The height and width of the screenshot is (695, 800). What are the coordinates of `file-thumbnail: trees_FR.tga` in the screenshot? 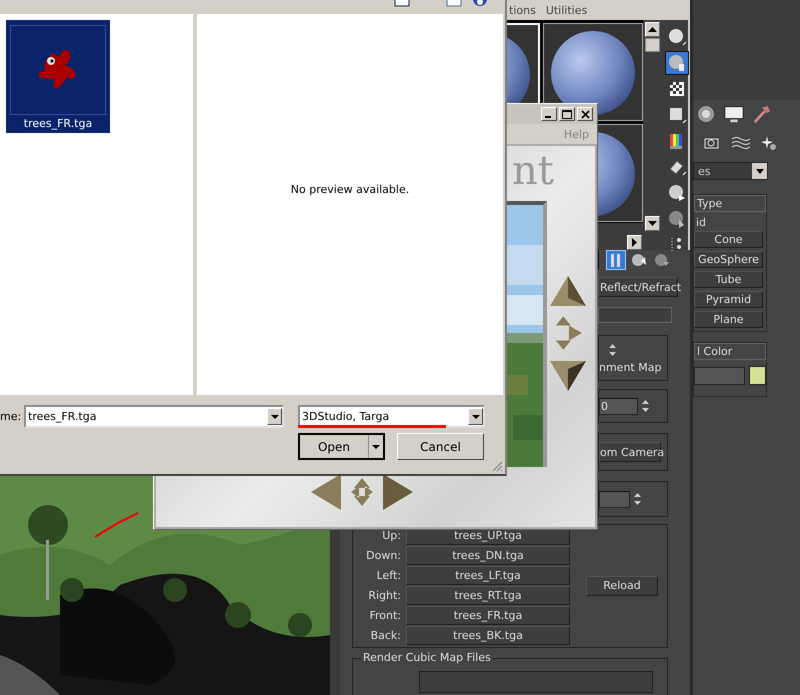 It's located at (58, 76).